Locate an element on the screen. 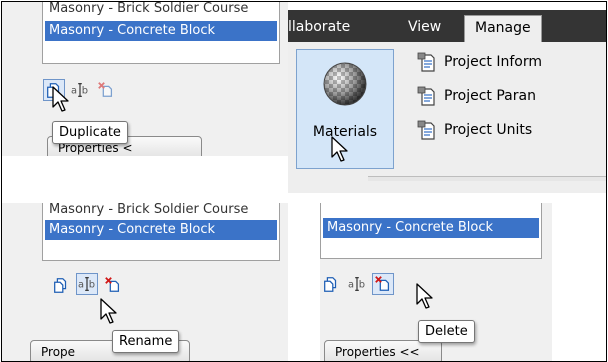 Image resolution: width=608 pixels, height=362 pixels. project-parameters-icon is located at coordinates (427, 96).